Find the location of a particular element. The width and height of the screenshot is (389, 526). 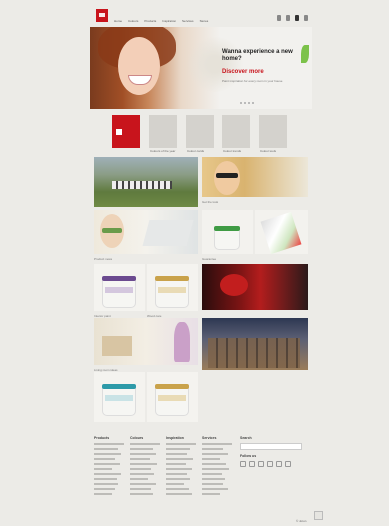

copyright: © Jotun is located at coordinates (301, 521).